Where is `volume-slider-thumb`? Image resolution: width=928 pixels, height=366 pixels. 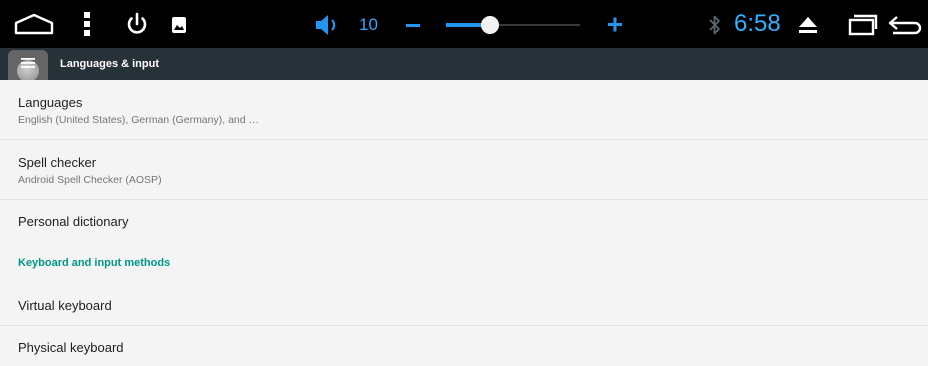
volume-slider-thumb is located at coordinates (490, 25).